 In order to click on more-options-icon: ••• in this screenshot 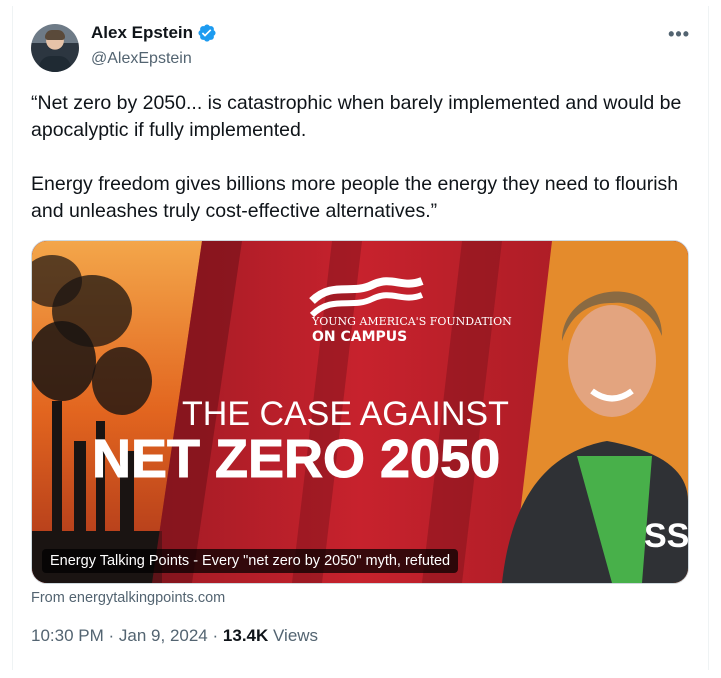, I will do `click(679, 34)`.